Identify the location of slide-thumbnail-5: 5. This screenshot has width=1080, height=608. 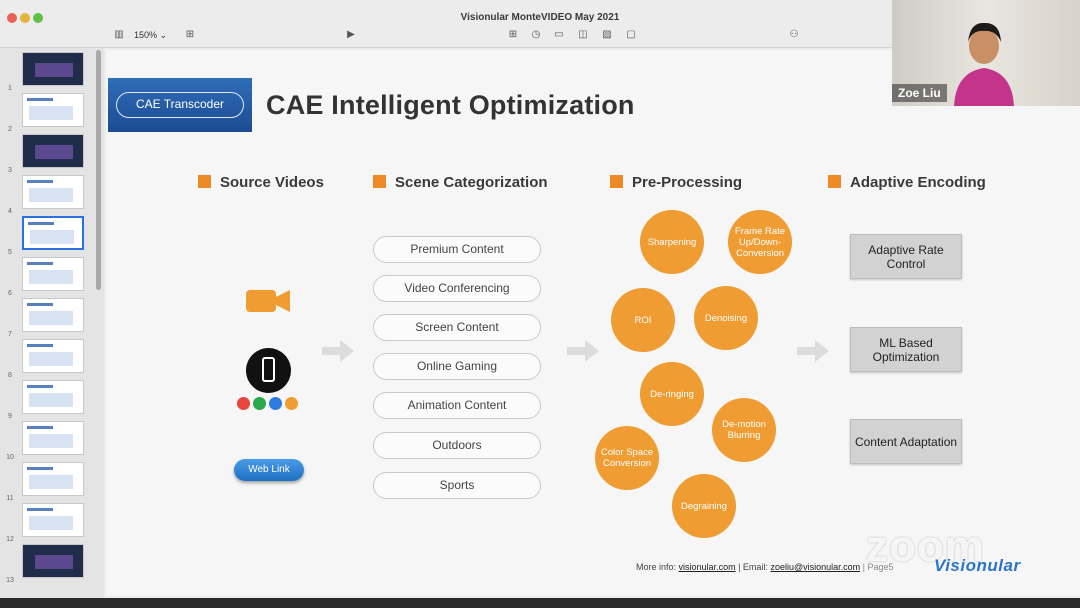
(50, 236).